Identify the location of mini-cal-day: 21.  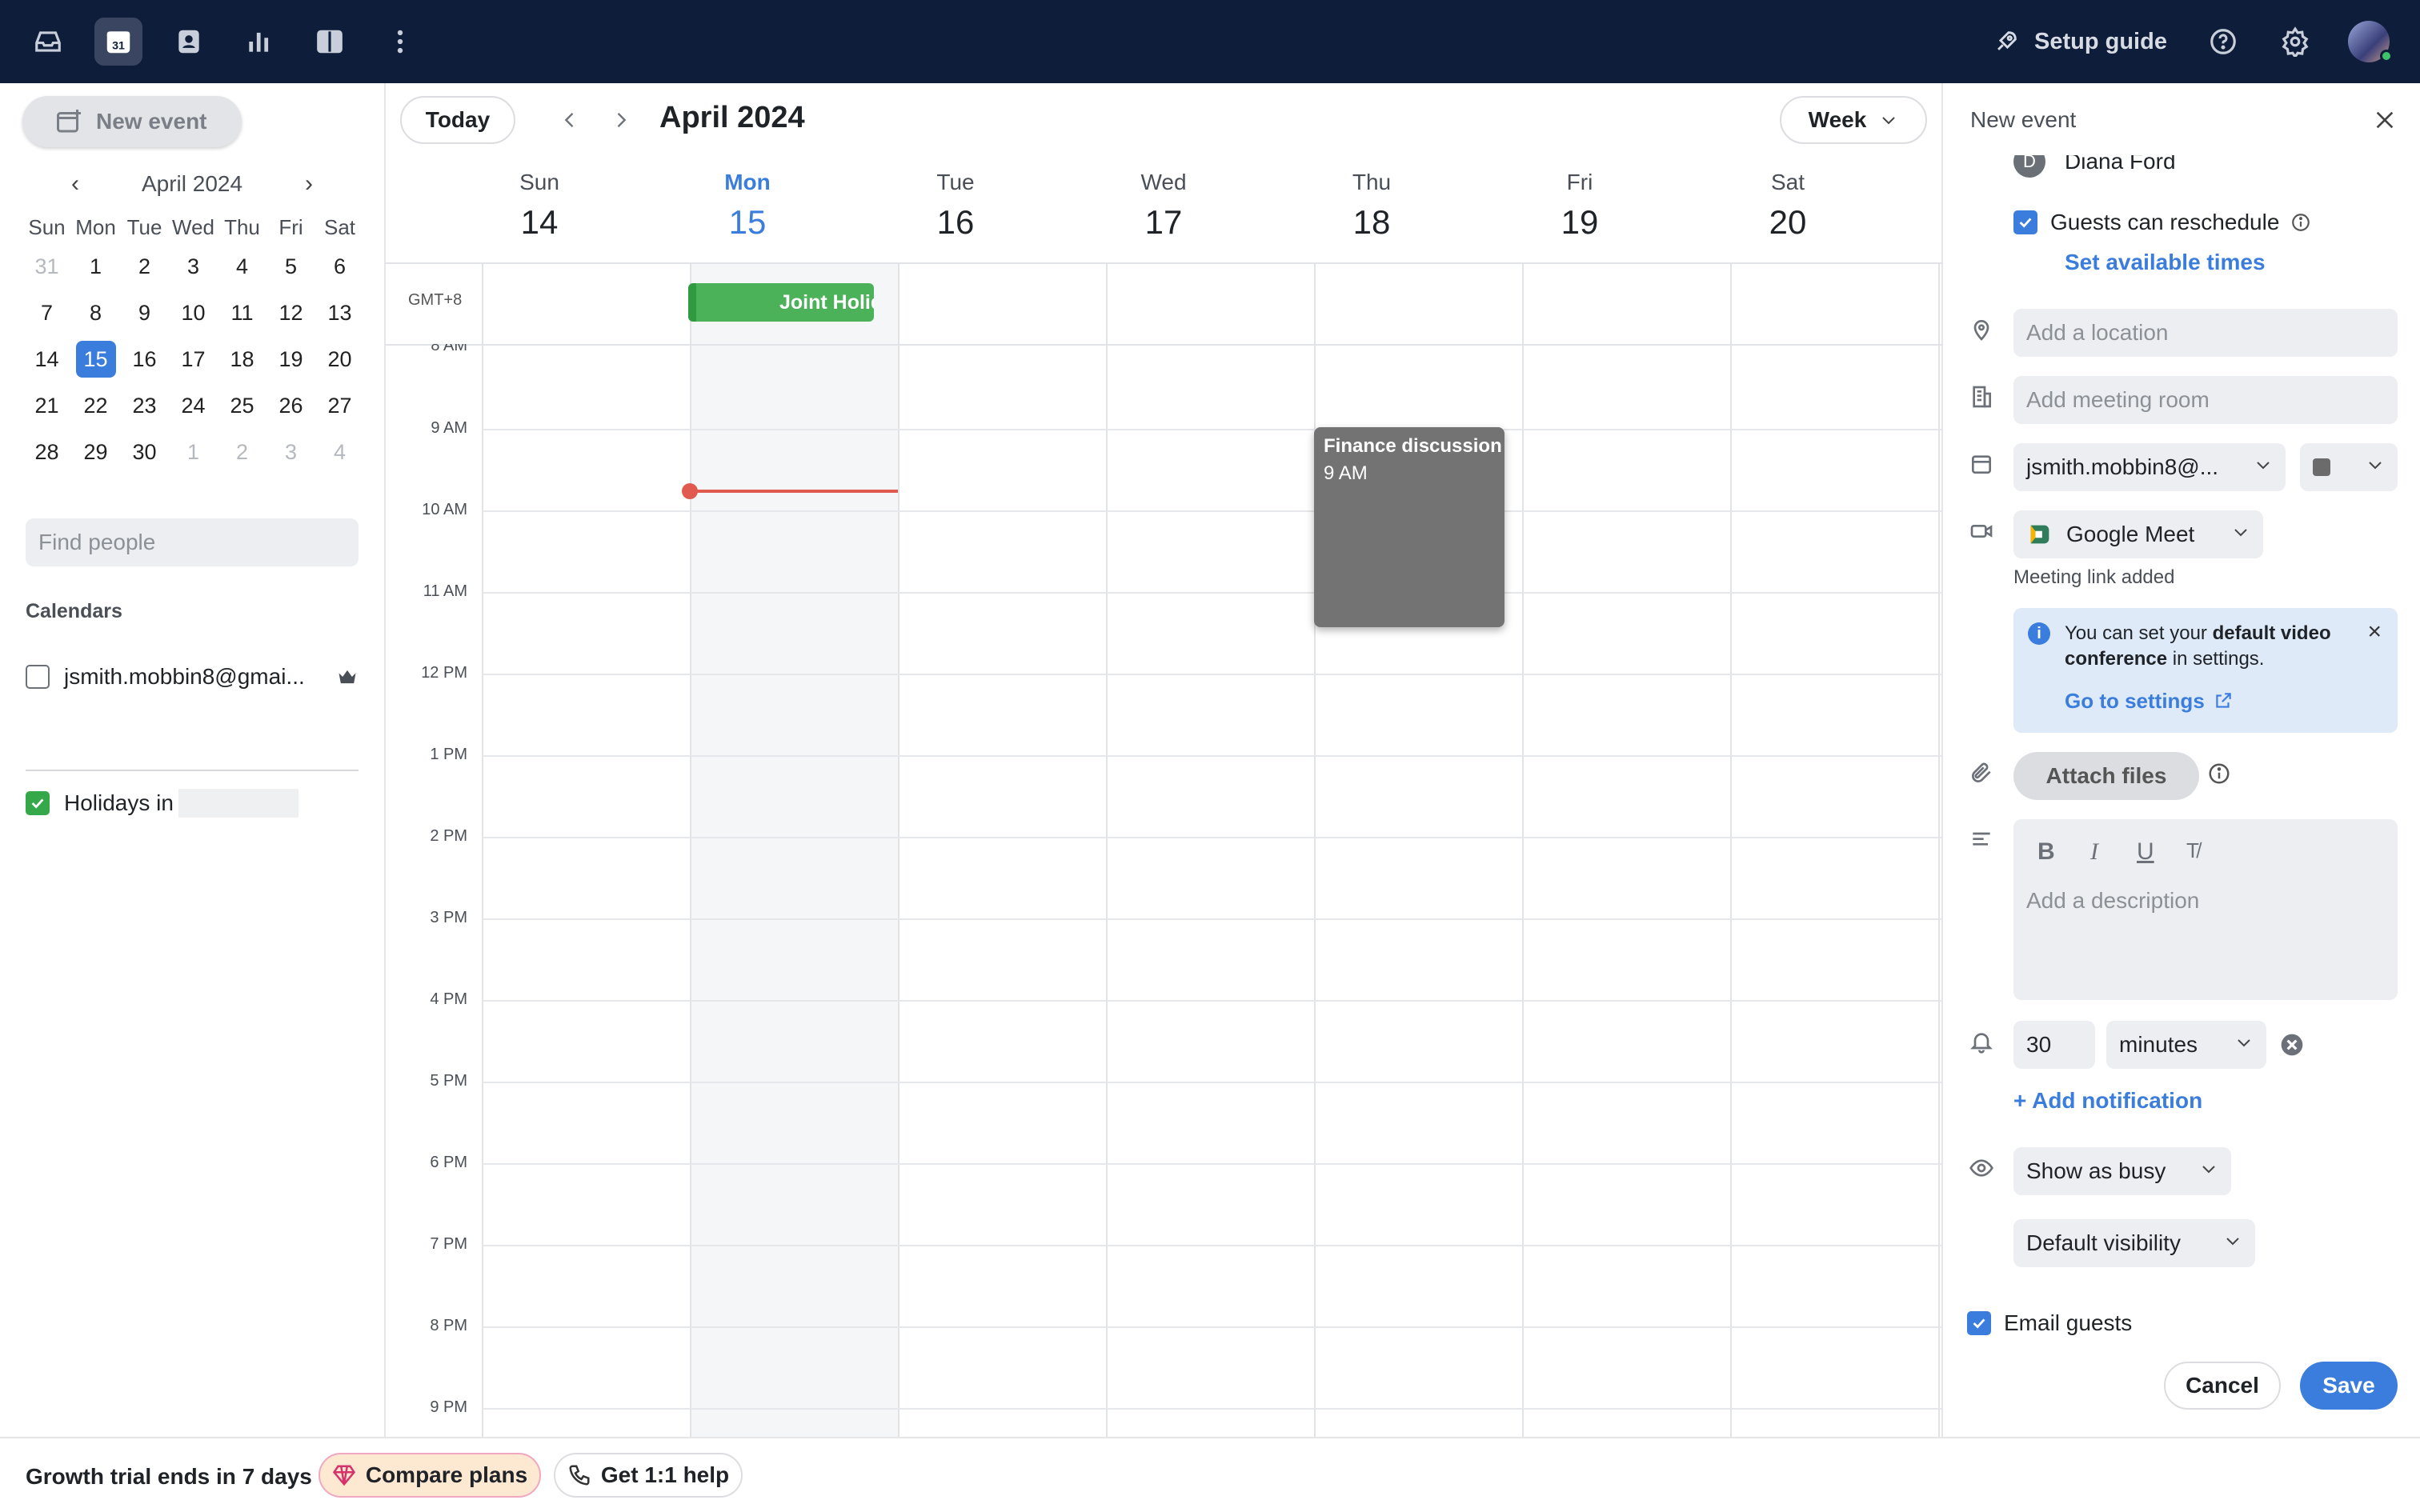
(46, 405).